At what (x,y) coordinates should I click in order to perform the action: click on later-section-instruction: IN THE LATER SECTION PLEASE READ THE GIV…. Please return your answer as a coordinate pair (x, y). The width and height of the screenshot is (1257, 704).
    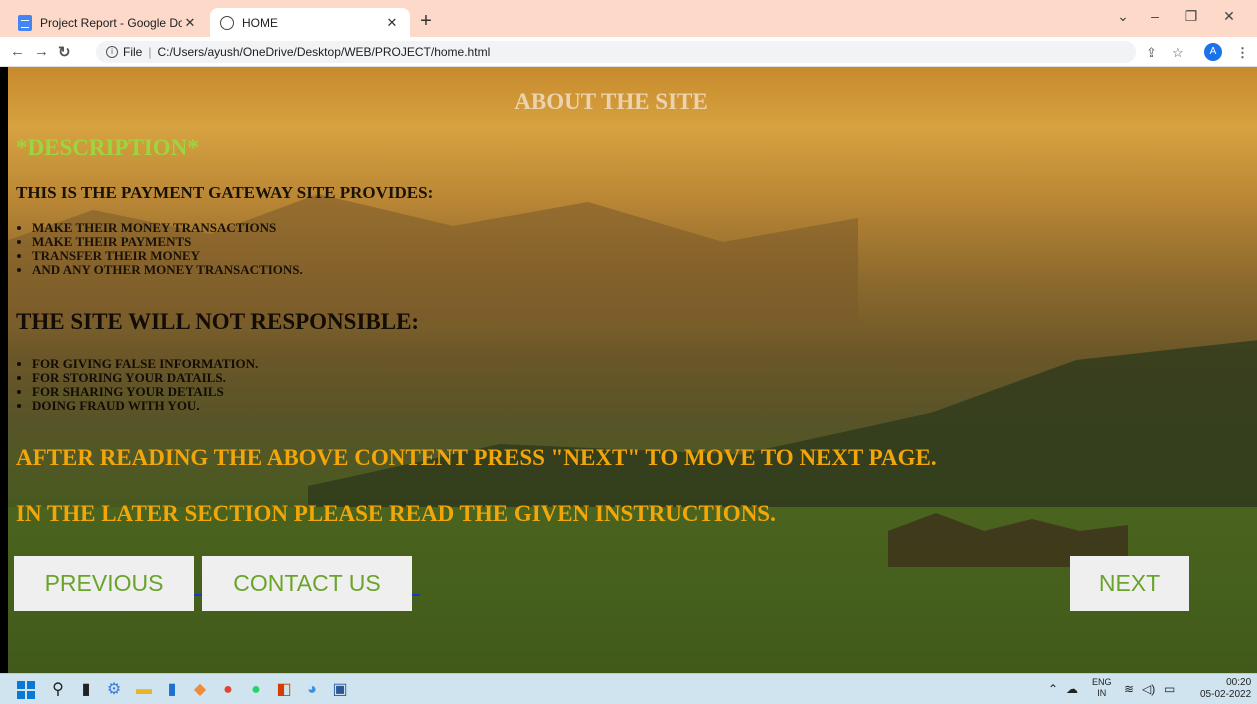
    Looking at the image, I should click on (396, 513).